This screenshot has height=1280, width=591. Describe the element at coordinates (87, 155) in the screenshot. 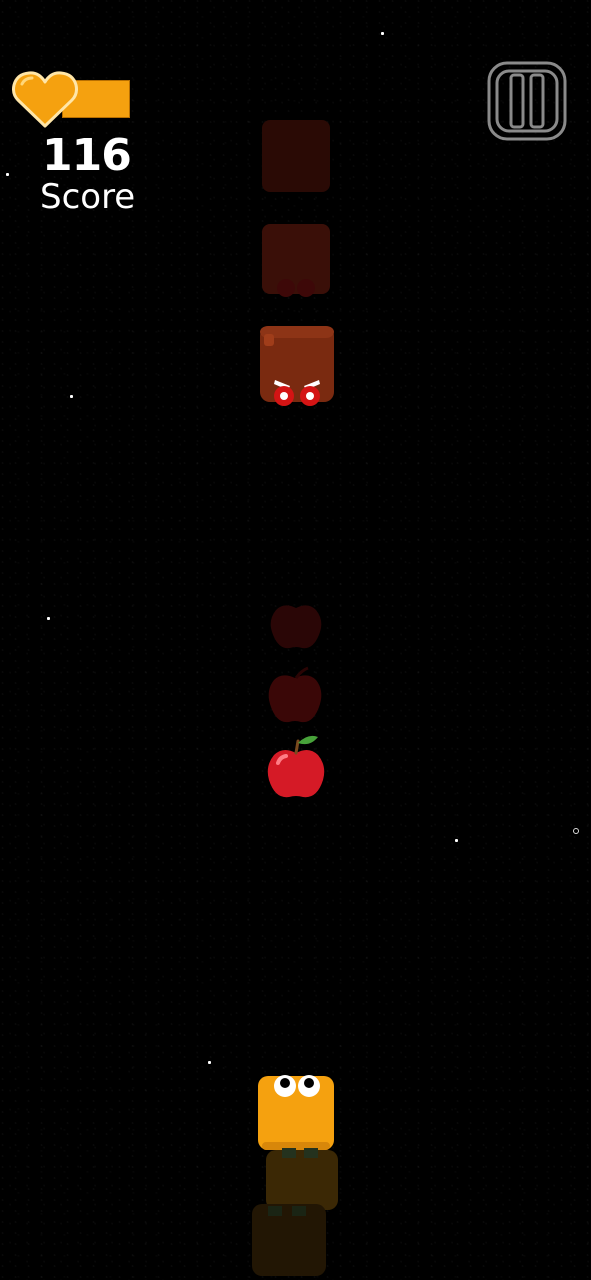

I see `score-value: 116` at that location.